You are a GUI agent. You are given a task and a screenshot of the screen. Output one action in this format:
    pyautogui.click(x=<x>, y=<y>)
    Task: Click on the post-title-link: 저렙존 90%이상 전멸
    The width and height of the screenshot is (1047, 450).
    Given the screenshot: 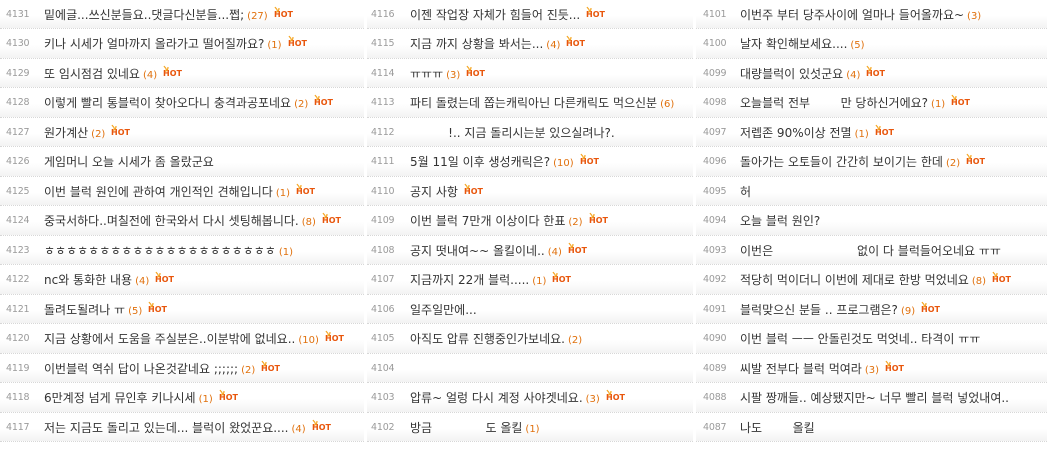 What is the action you would take?
    pyautogui.click(x=796, y=133)
    